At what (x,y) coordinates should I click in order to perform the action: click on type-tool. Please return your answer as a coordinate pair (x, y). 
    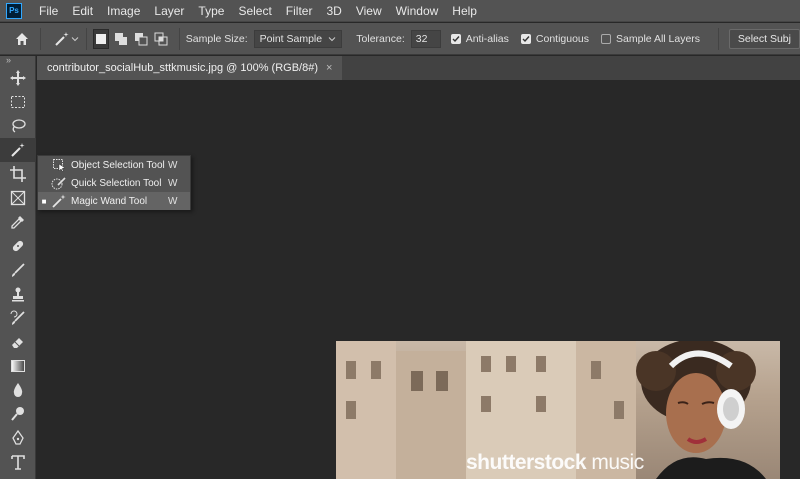
    Looking at the image, I should click on (18, 462).